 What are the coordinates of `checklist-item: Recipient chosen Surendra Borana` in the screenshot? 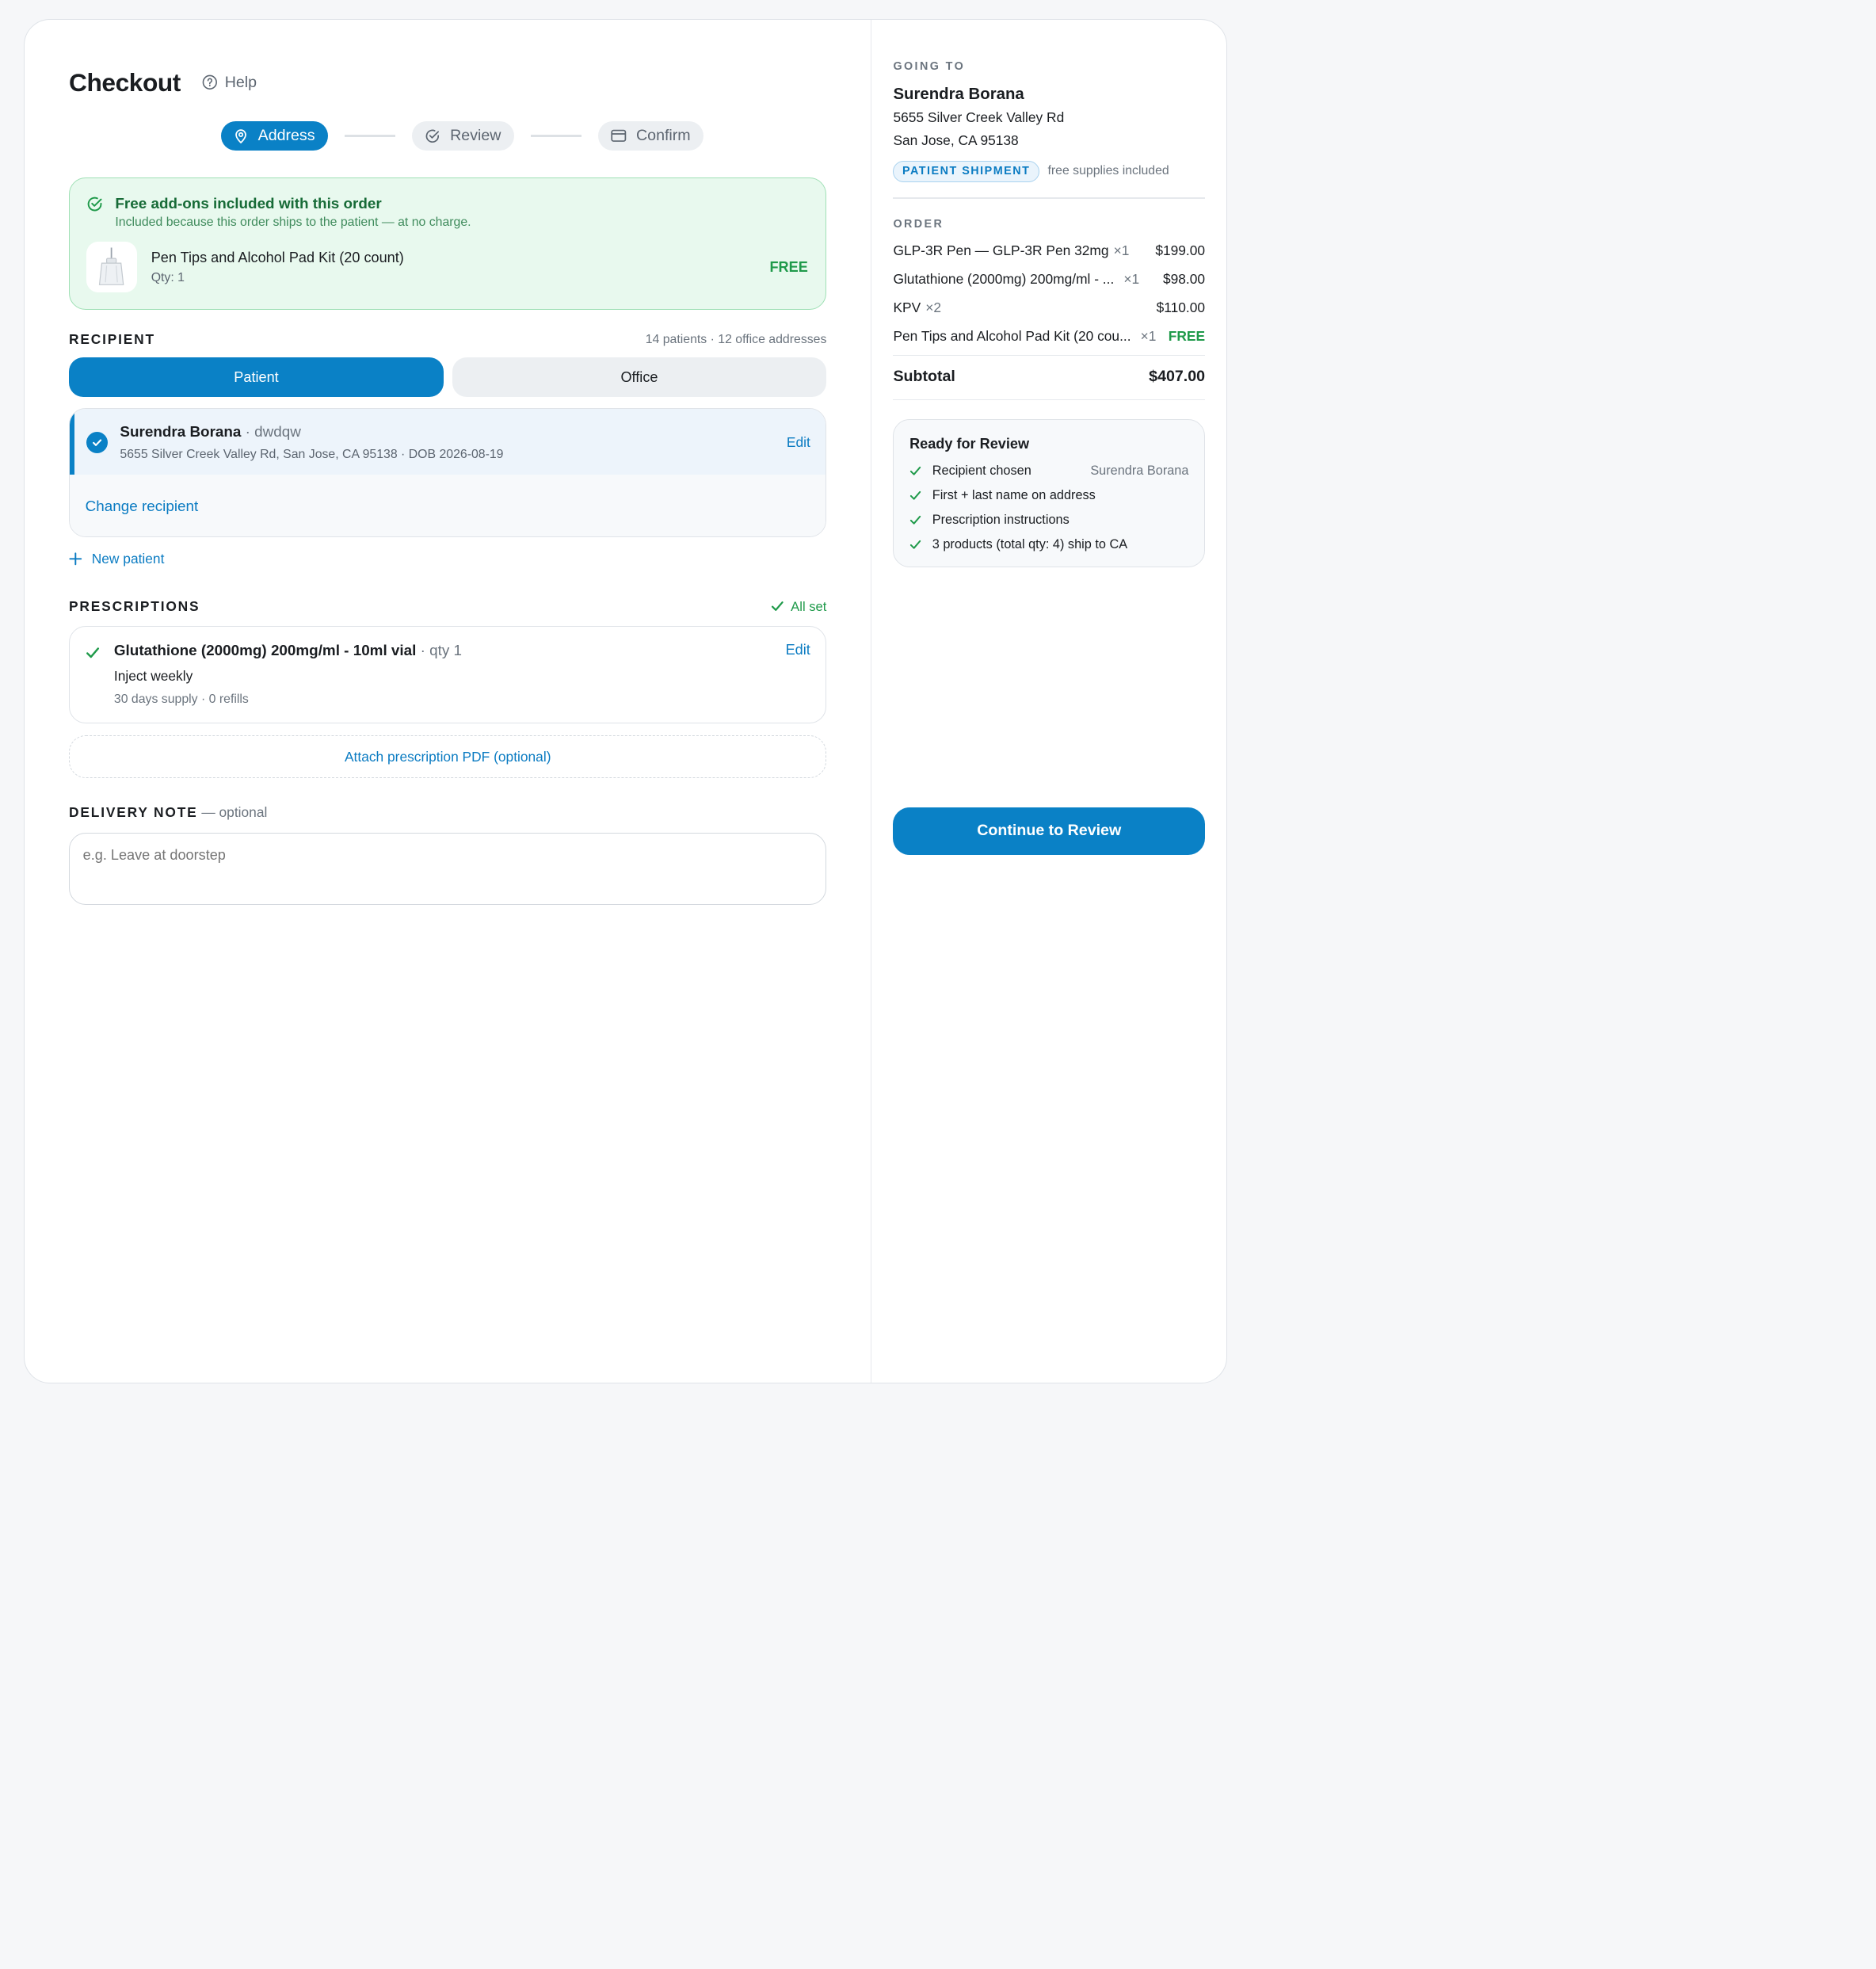 It's located at (1048, 472).